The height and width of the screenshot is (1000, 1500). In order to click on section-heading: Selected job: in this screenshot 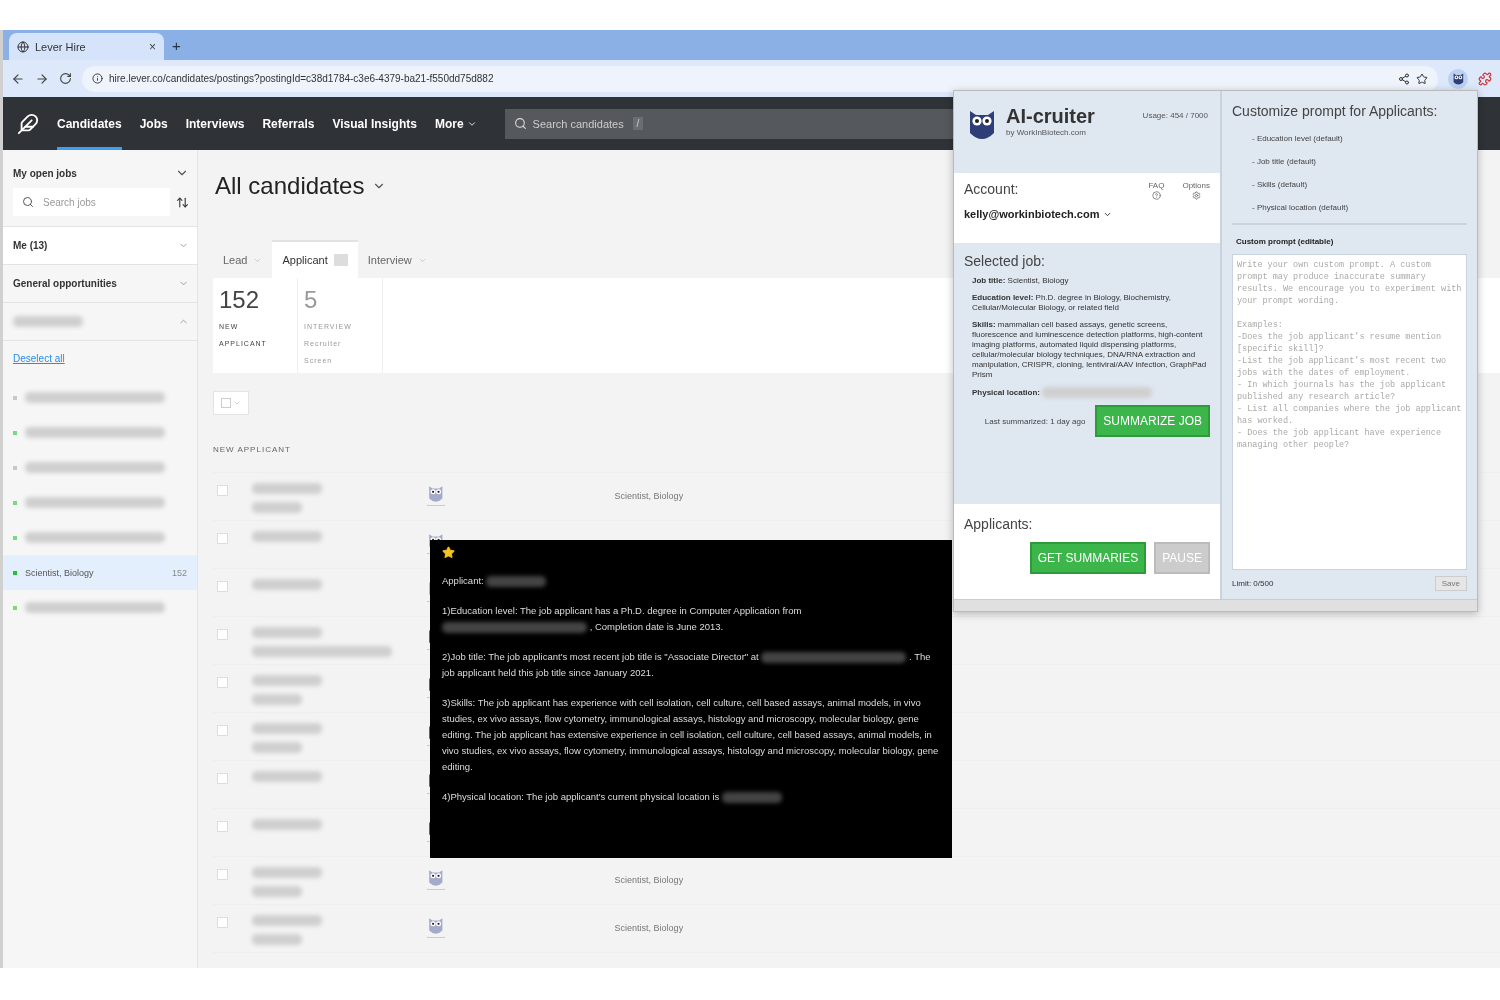, I will do `click(1005, 261)`.